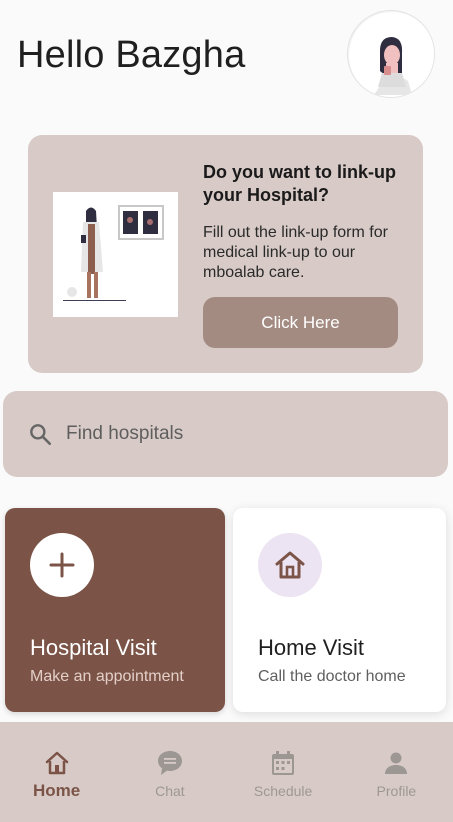  Describe the element at coordinates (332, 676) in the screenshot. I see `card-subtitle: Call the doctor home` at that location.